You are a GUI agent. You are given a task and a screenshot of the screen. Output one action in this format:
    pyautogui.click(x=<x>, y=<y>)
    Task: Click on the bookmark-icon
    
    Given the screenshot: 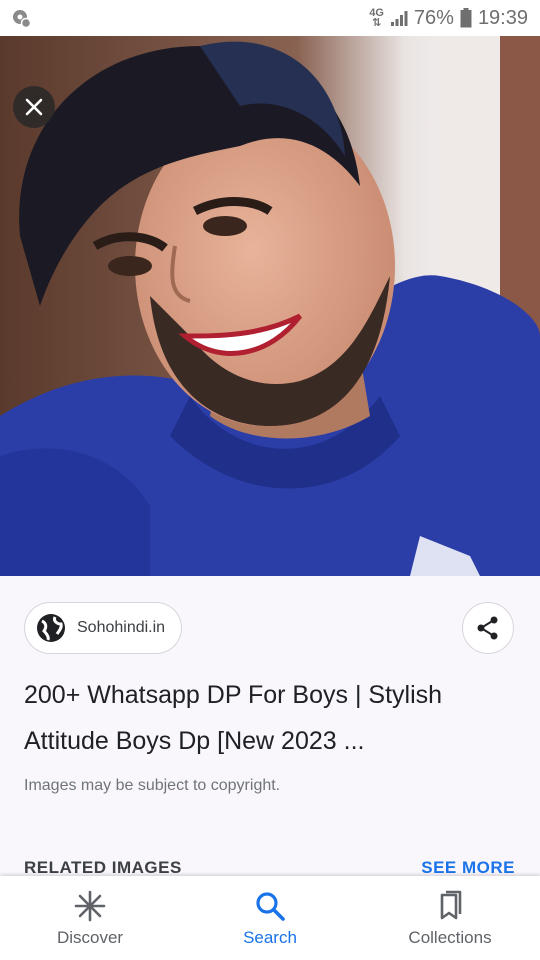 What is the action you would take?
    pyautogui.click(x=451, y=905)
    